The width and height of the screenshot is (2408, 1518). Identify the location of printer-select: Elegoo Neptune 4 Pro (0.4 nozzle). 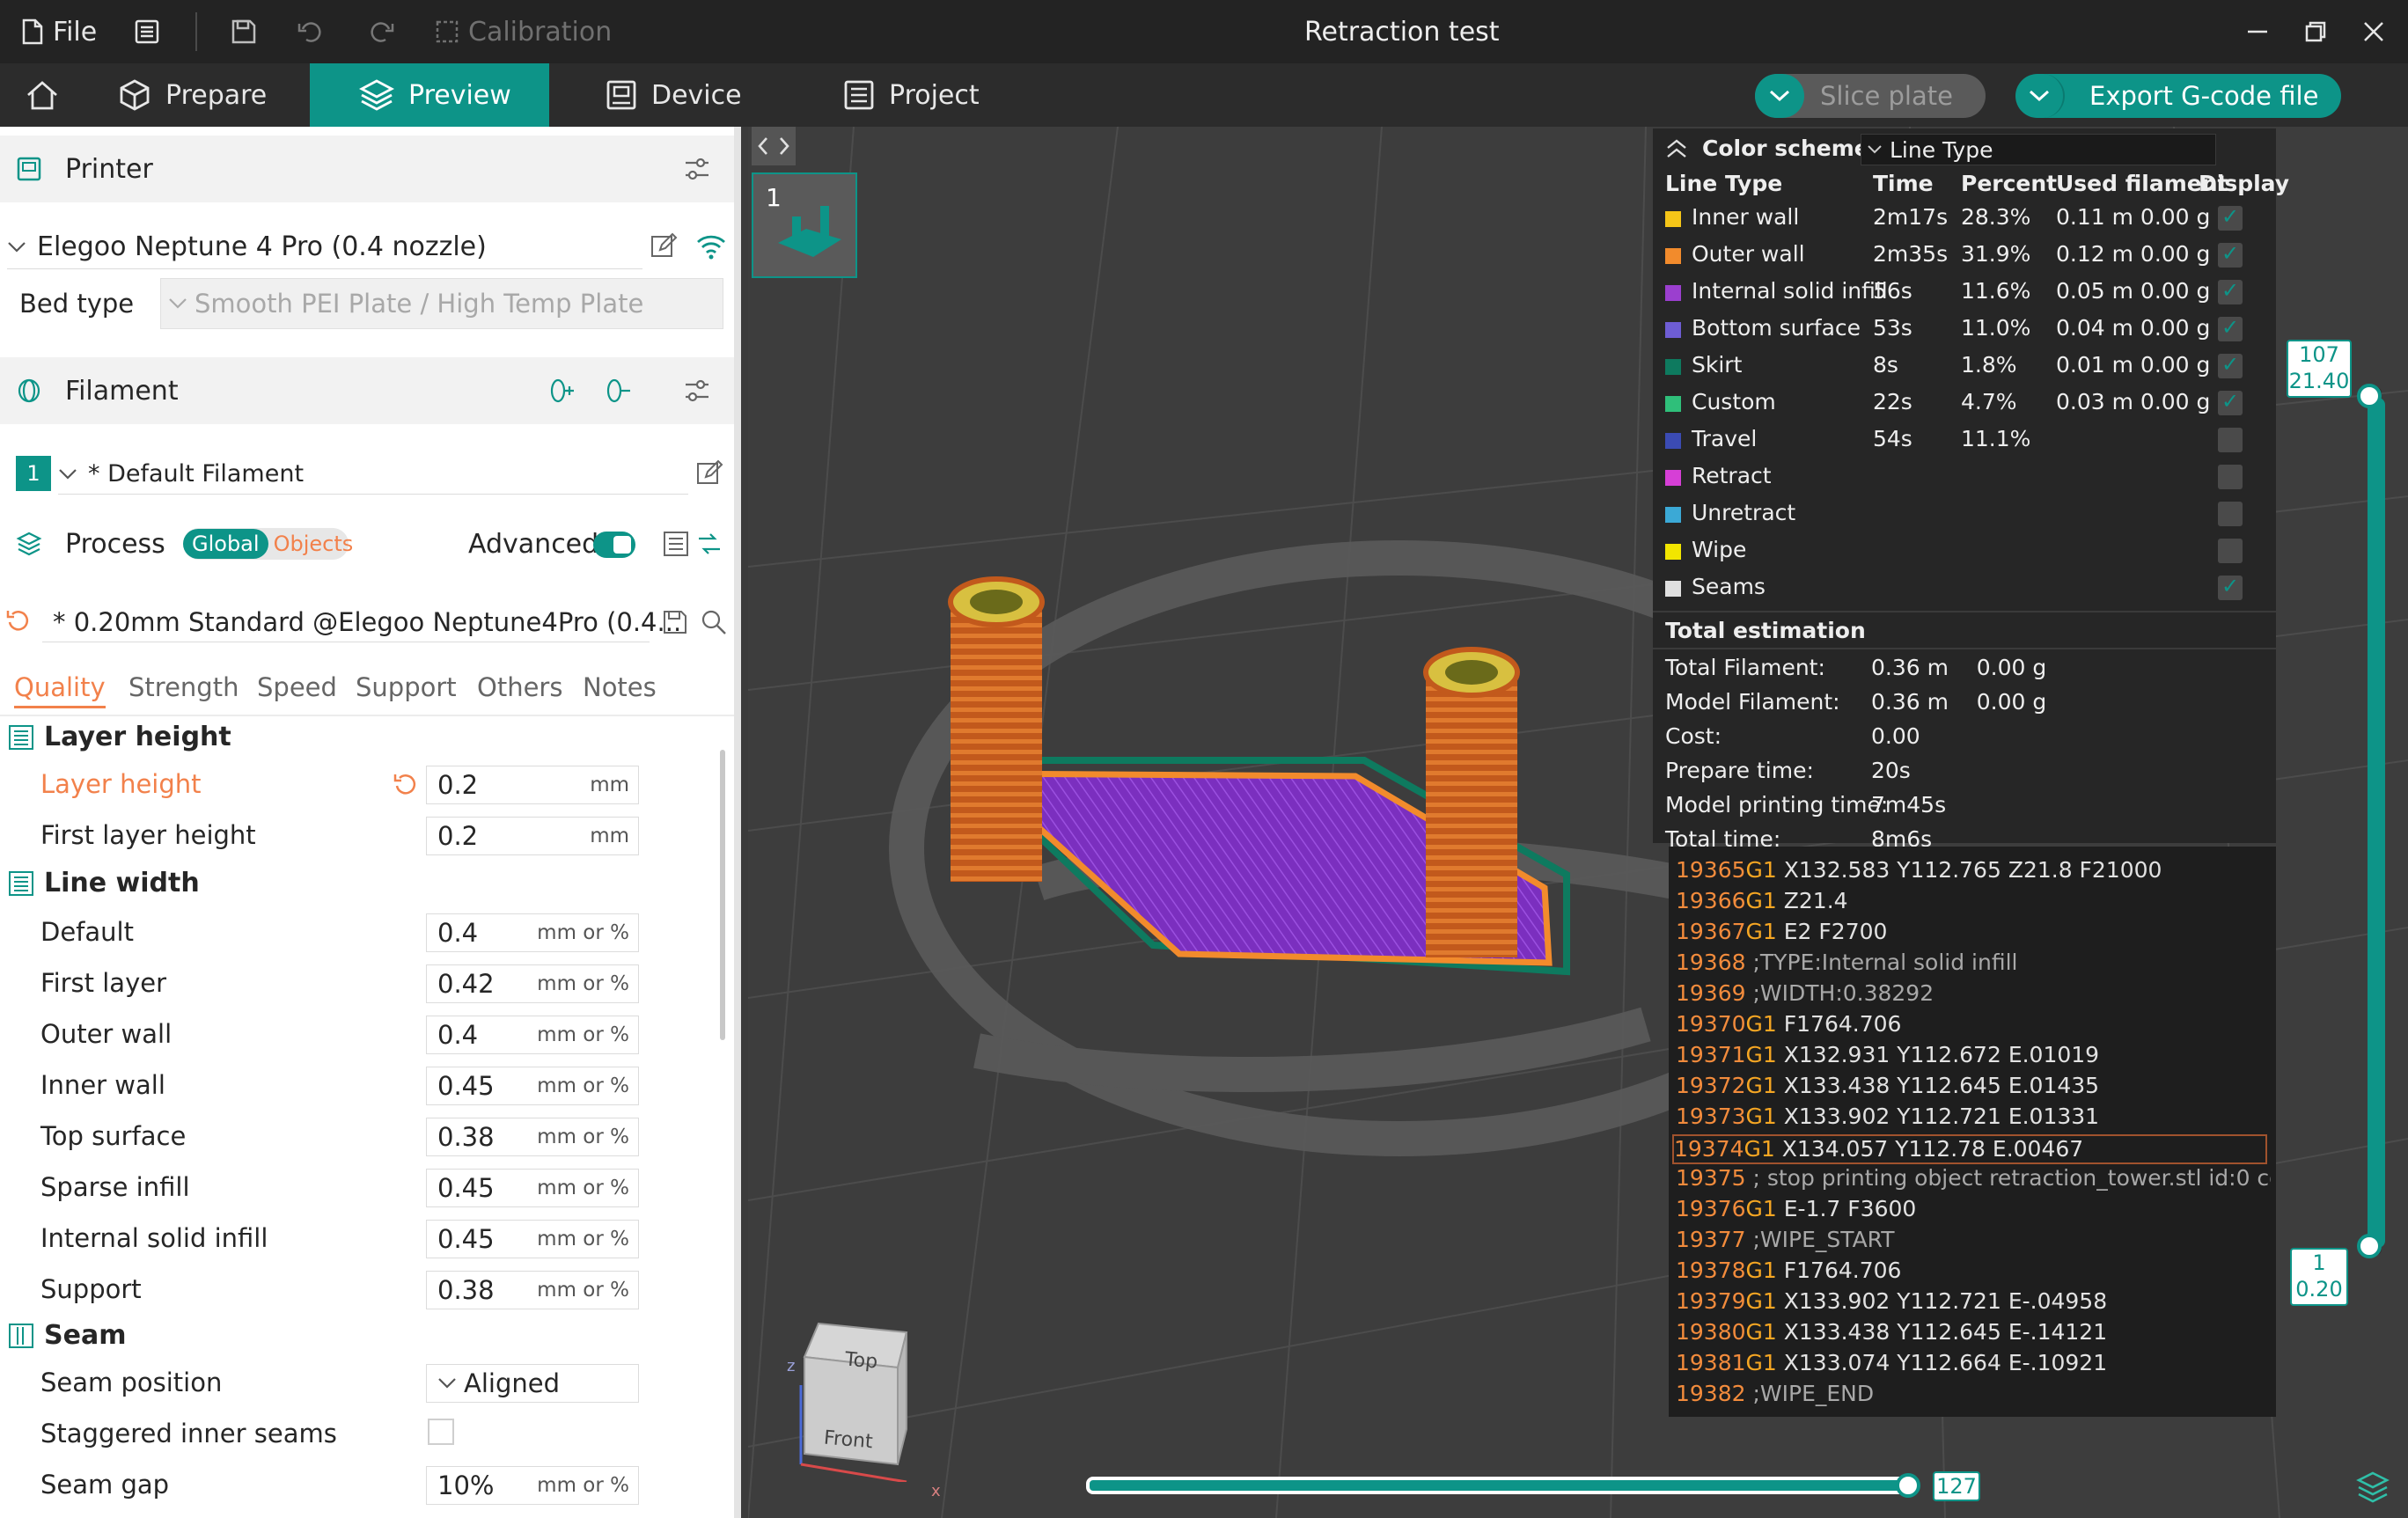
(324, 247).